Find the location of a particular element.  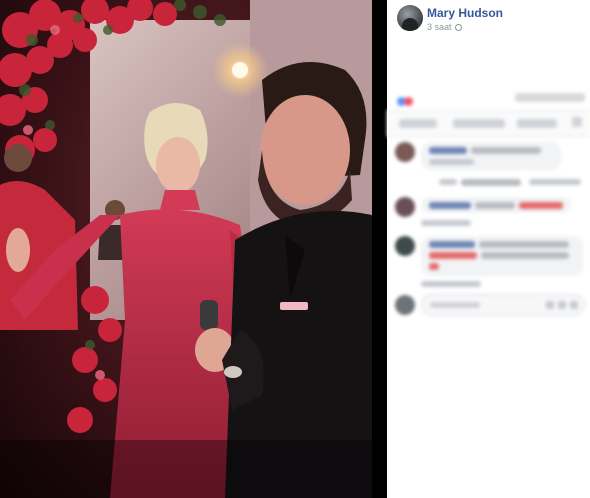

sticker-icon is located at coordinates (574, 305).